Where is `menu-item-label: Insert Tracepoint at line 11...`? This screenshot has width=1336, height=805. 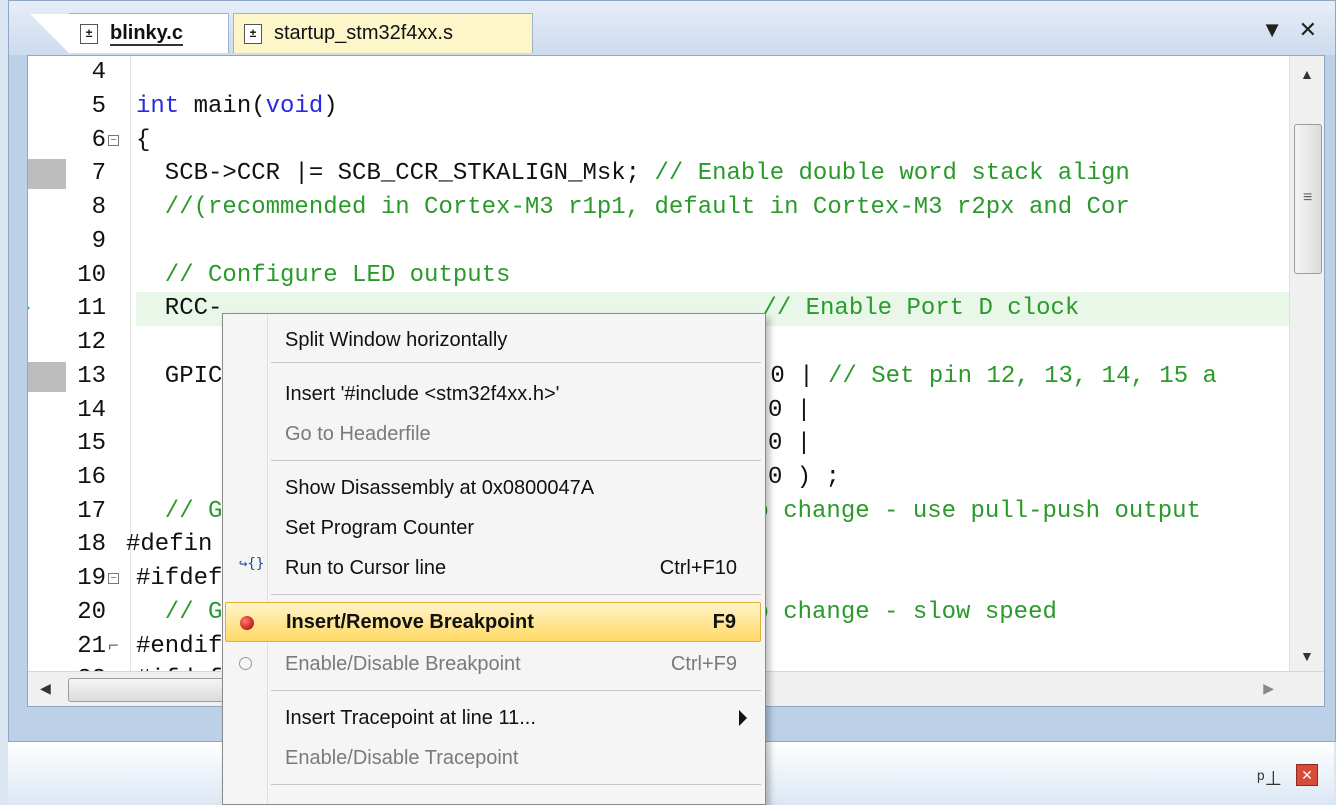 menu-item-label: Insert Tracepoint at line 11... is located at coordinates (410, 717).